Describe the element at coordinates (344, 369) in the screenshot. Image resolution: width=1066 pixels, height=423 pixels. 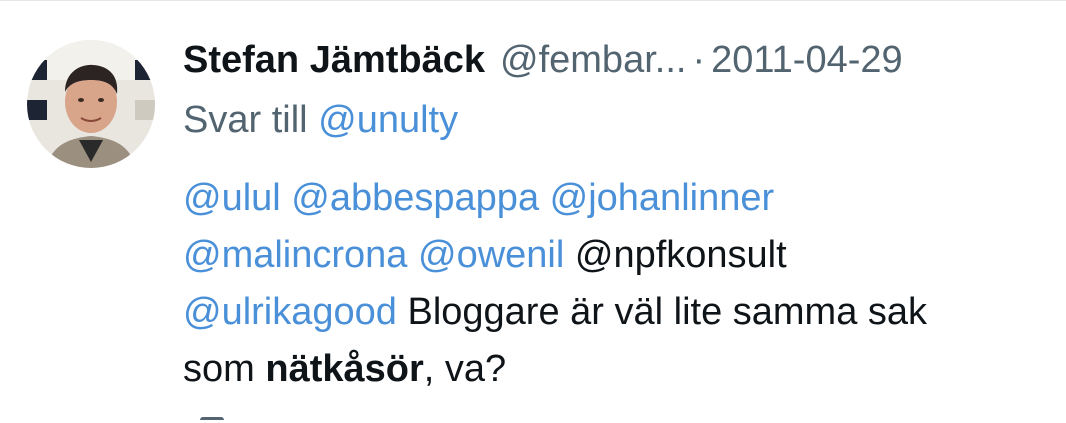
I see `tweet-bold-text: nätkåsör` at that location.